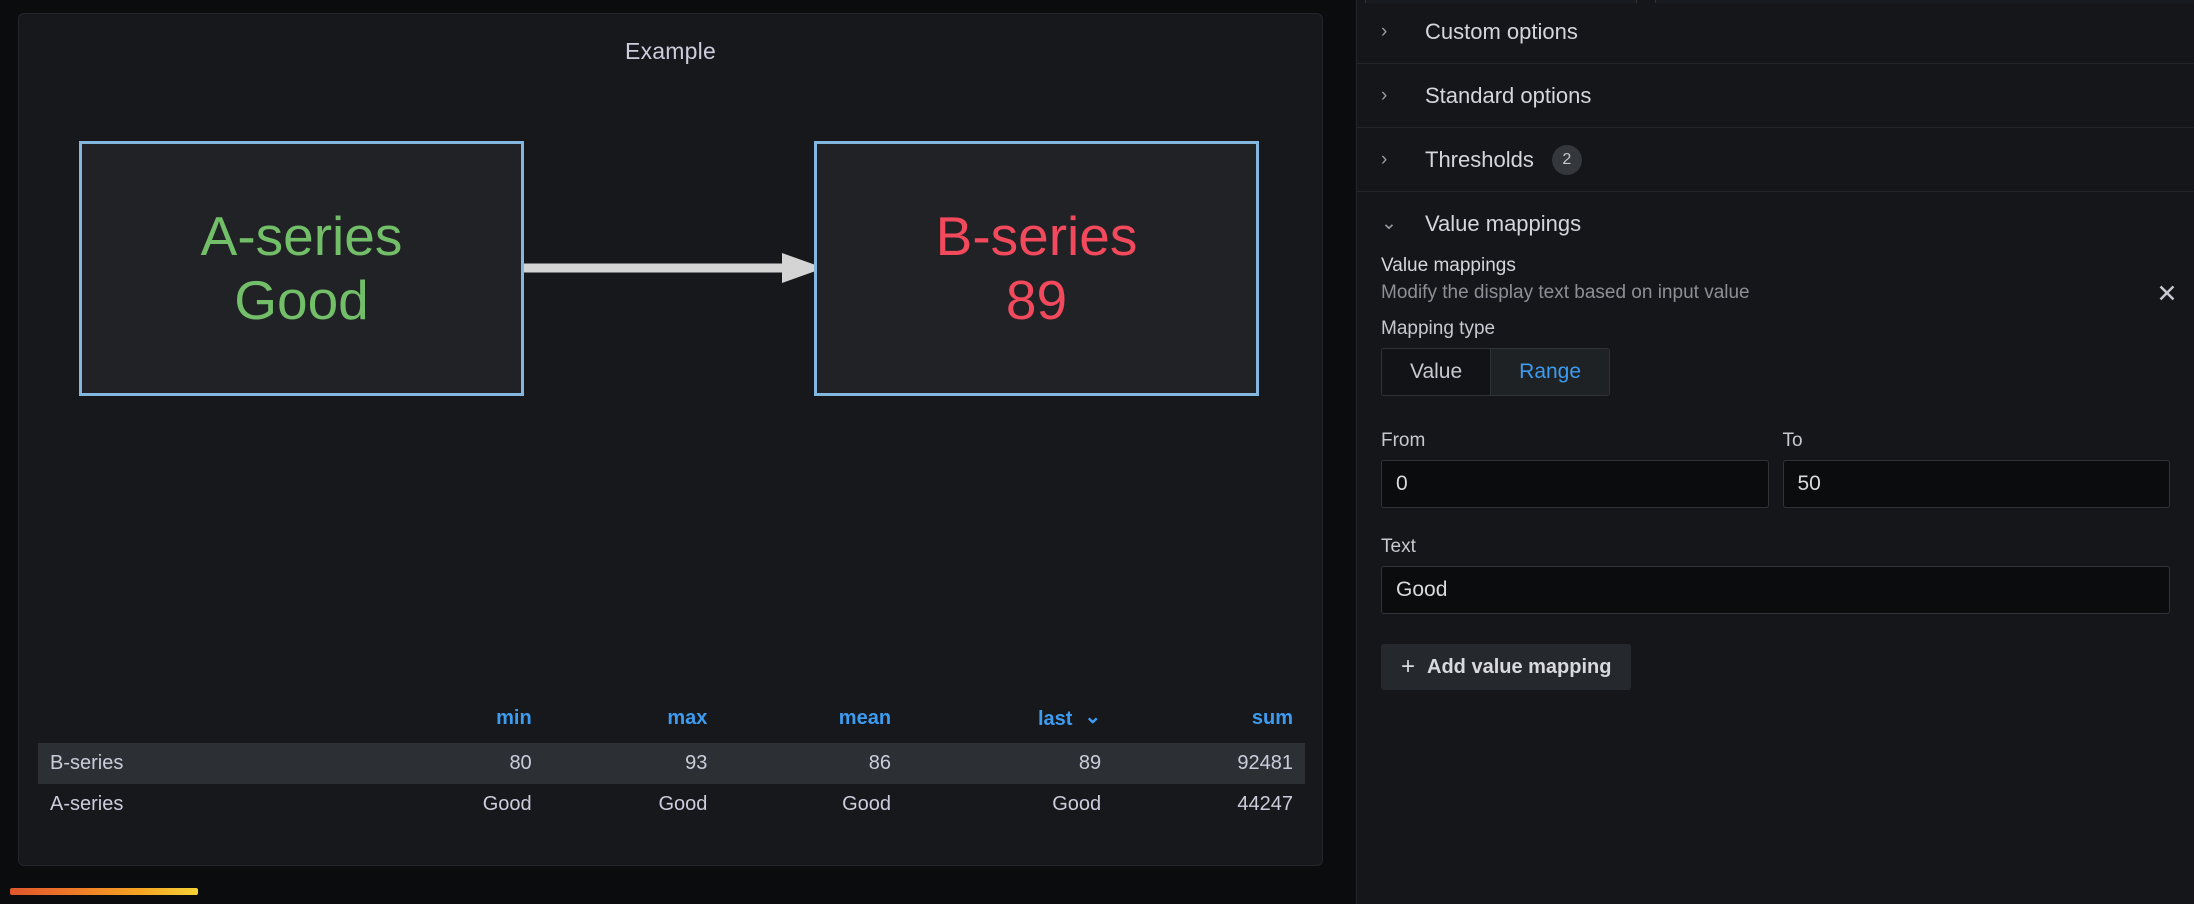 Image resolution: width=2194 pixels, height=904 pixels. Describe the element at coordinates (1008, 721) in the screenshot. I see `legend-header-last: last ⌄` at that location.